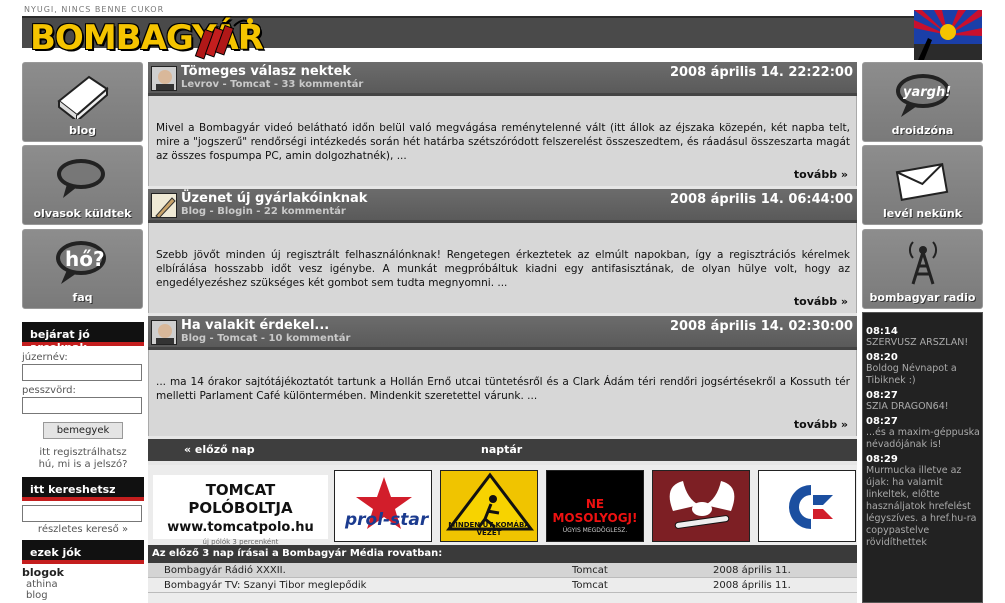  Describe the element at coordinates (82, 297) in the screenshot. I see `nav-faq-label: faq` at that location.